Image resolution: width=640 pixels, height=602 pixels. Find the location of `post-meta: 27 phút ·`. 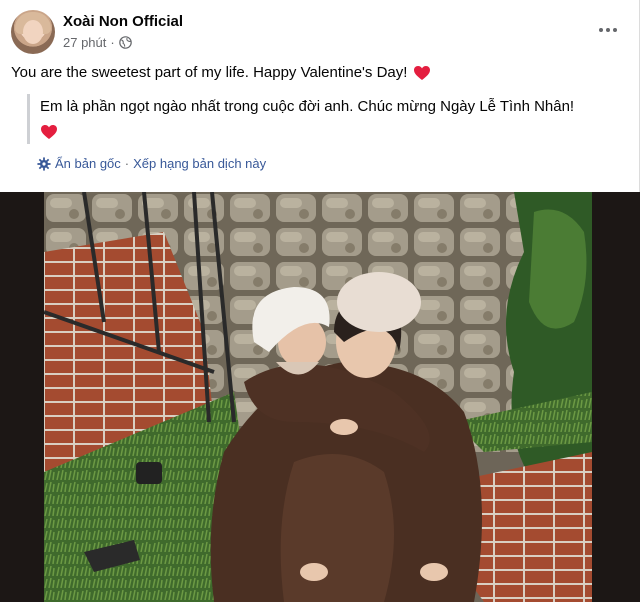

post-meta: 27 phút · is located at coordinates (97, 42).